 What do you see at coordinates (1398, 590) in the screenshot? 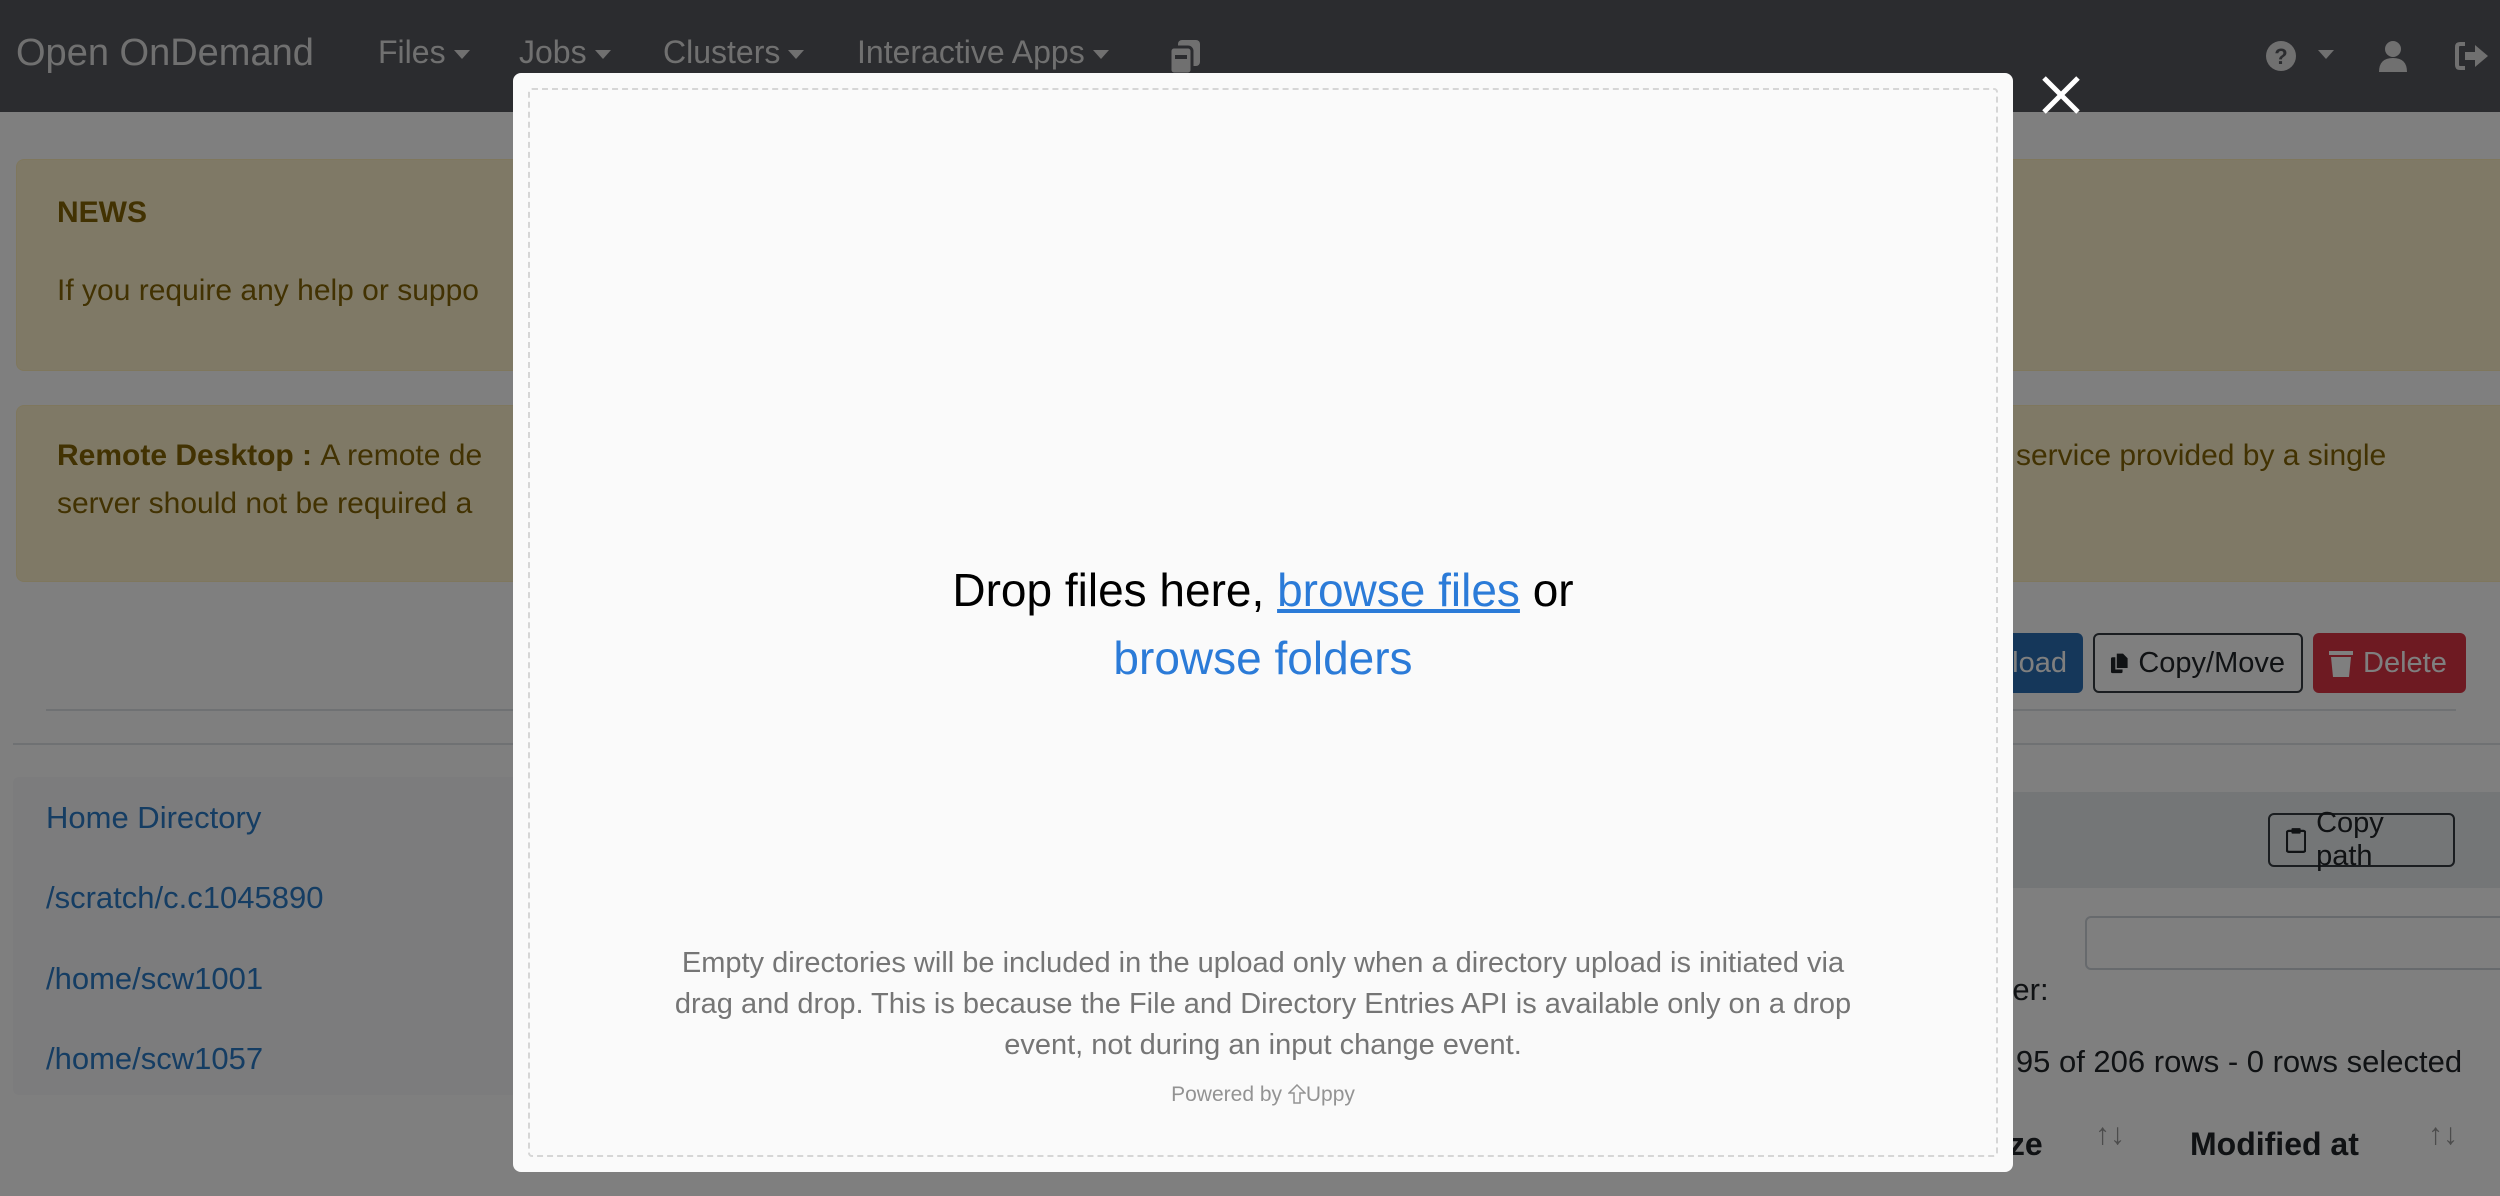
I see `browse-files-link: browse files` at bounding box center [1398, 590].